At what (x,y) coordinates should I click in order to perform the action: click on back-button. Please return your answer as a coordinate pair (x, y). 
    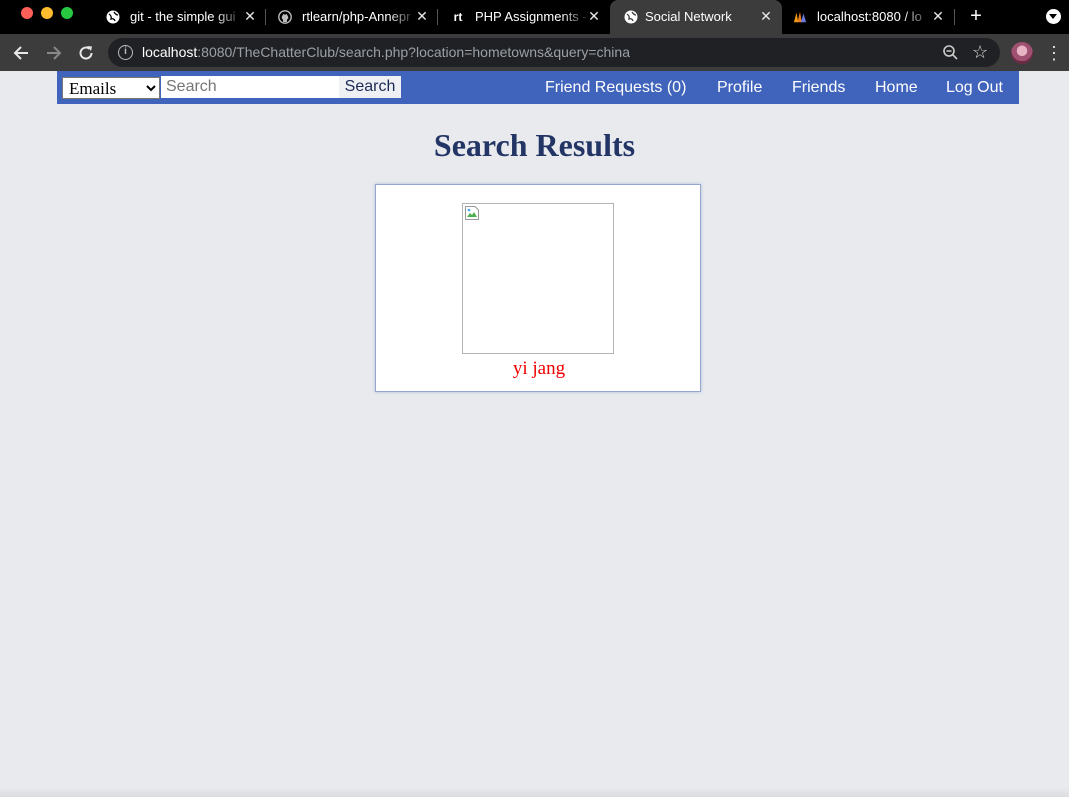
    Looking at the image, I should click on (21, 53).